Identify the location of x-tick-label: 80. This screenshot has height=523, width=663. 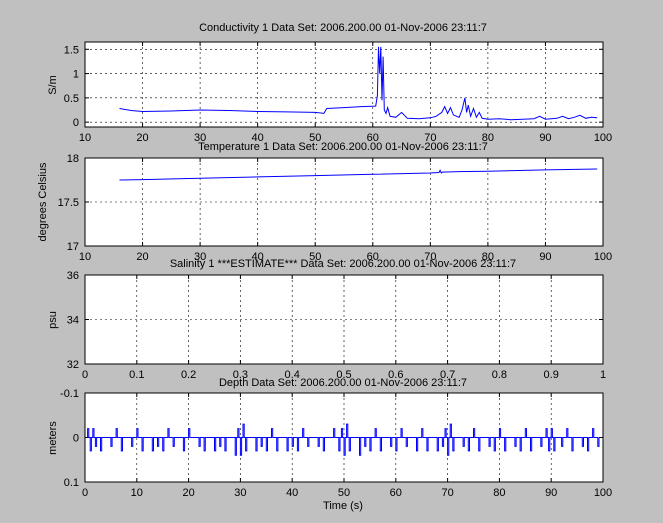
(499, 493).